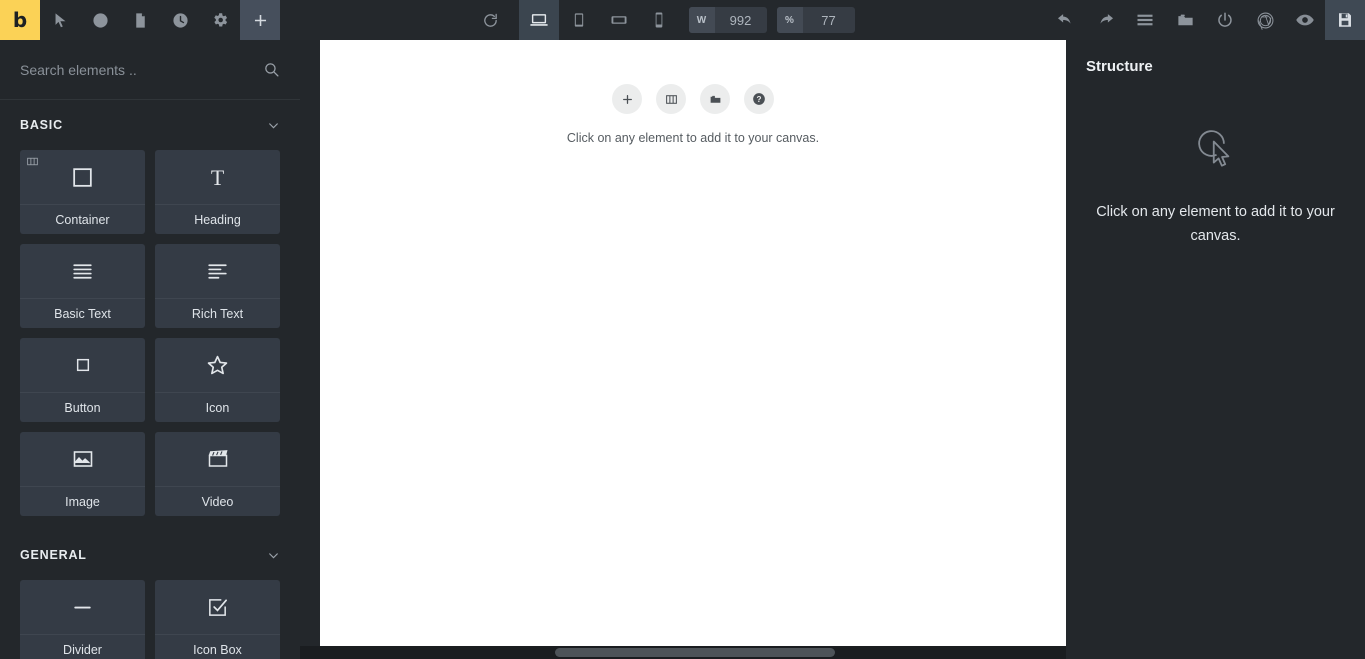 This screenshot has height=659, width=1365. I want to click on text-lines-icon, so click(82, 271).